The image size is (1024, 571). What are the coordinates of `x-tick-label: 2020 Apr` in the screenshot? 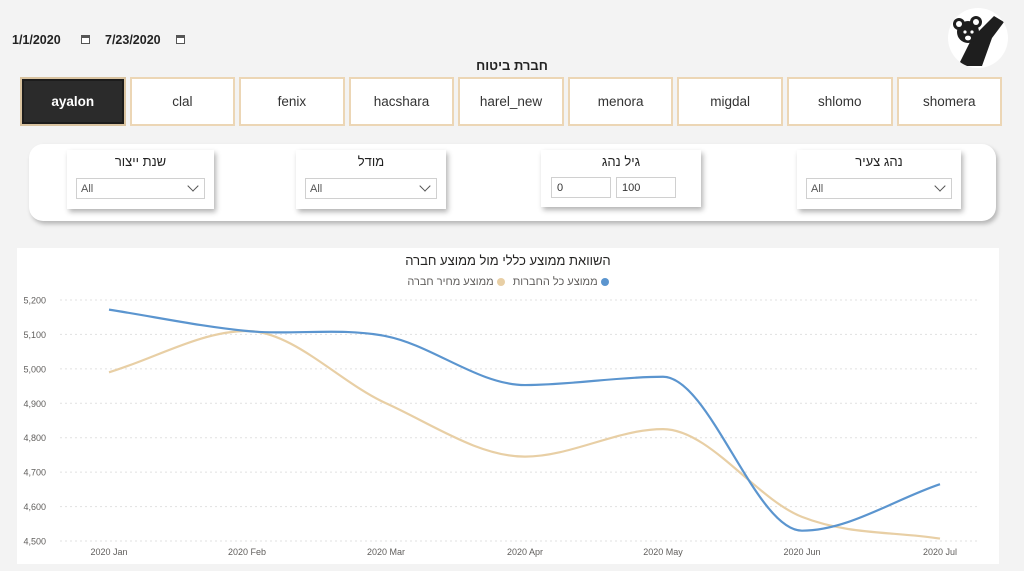 It's located at (525, 552).